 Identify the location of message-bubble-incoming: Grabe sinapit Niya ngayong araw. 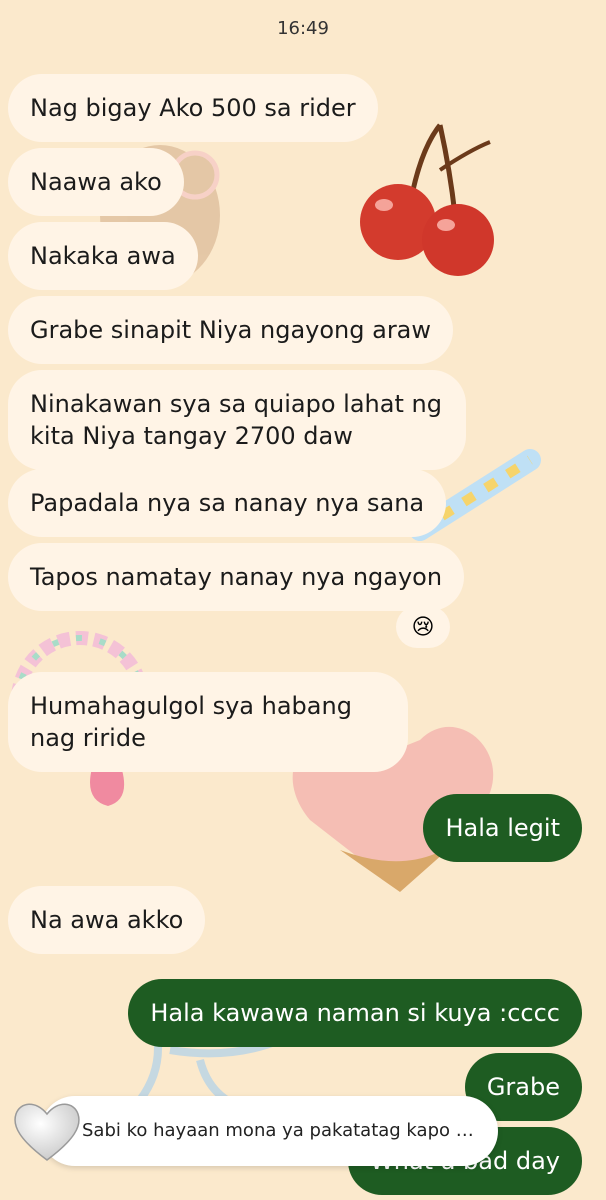
(231, 330).